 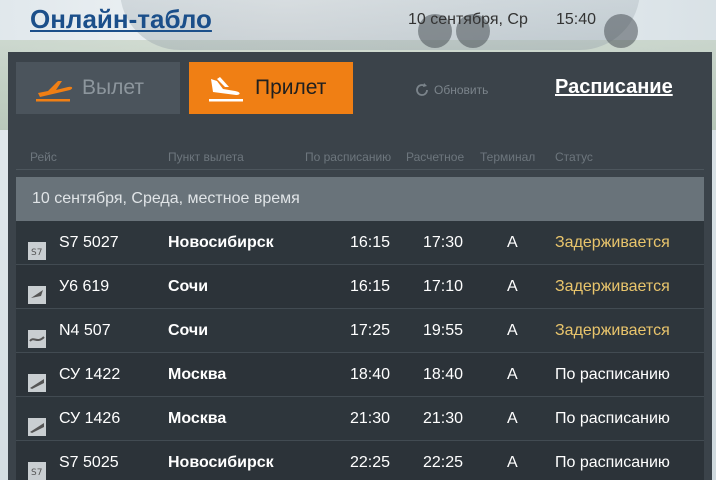 What do you see at coordinates (37, 291) in the screenshot?
I see `ural-logo-icon` at bounding box center [37, 291].